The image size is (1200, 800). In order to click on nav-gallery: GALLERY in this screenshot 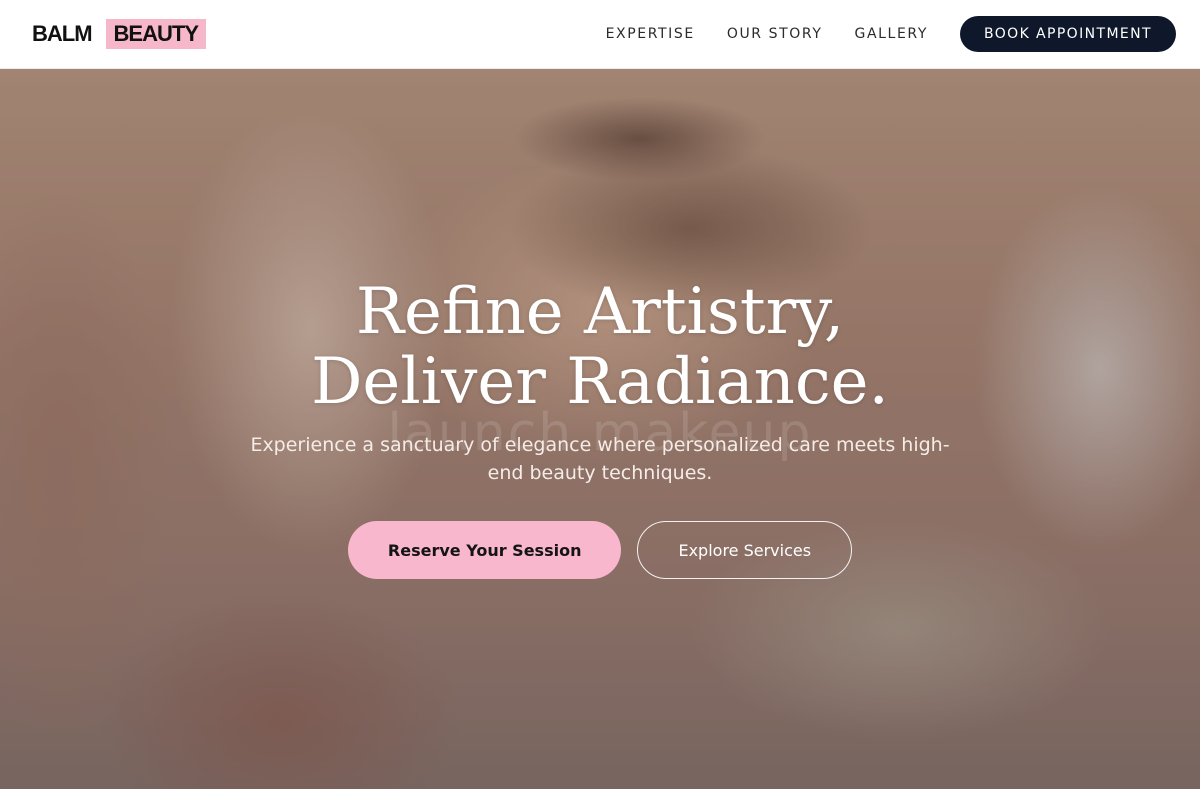, I will do `click(891, 34)`.